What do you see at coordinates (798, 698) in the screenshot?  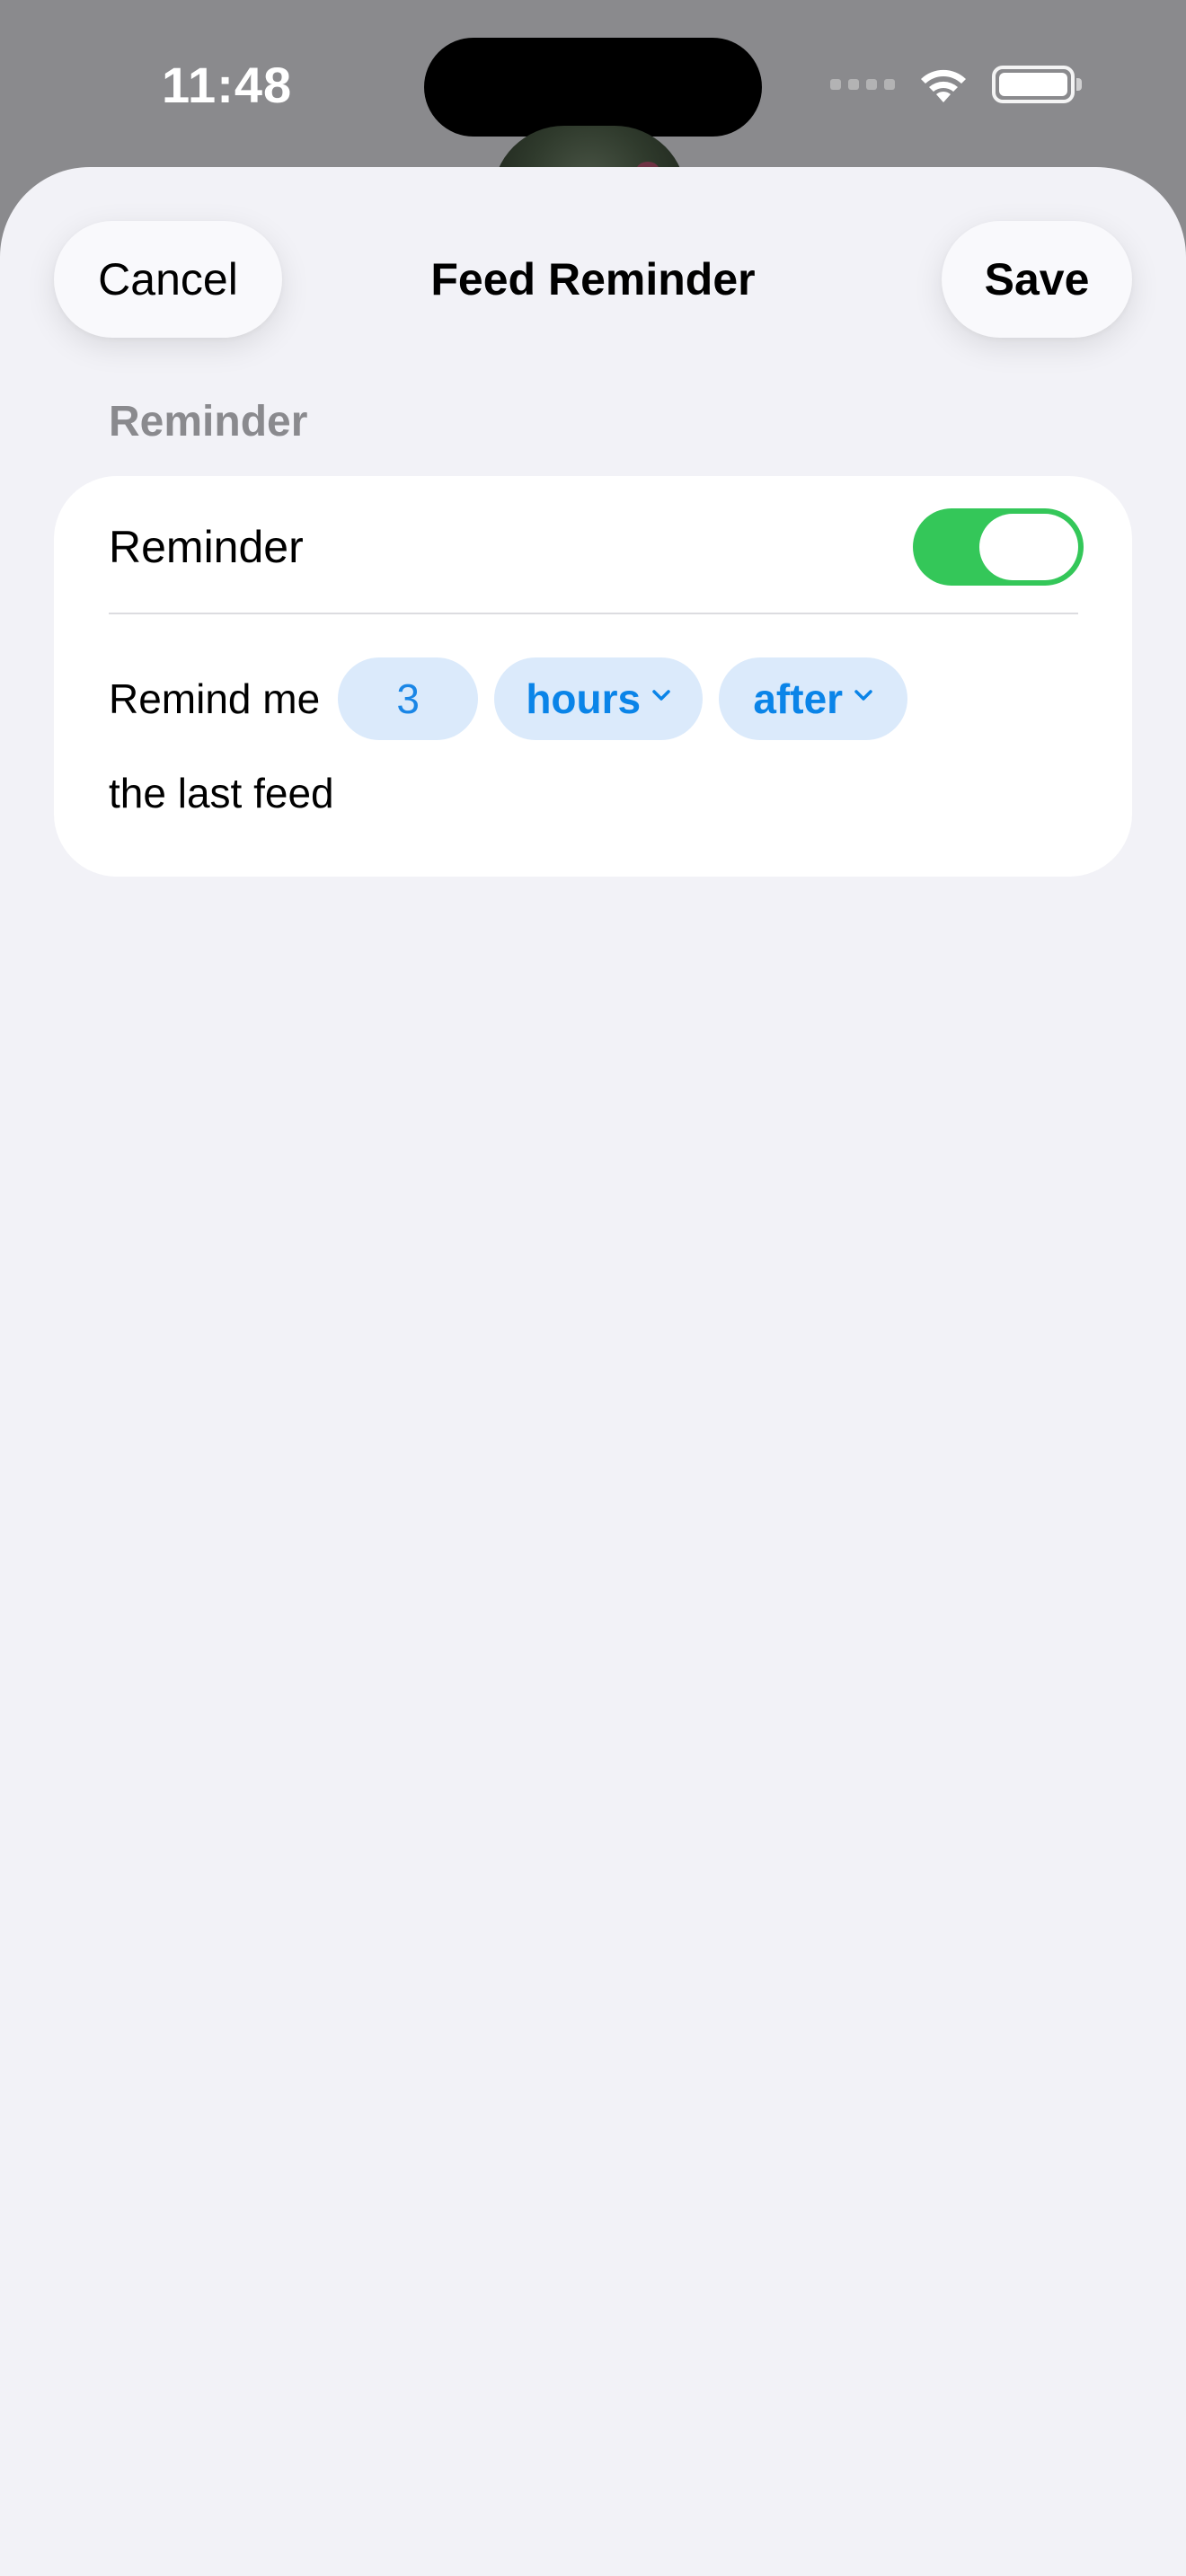 I see `relation-value: after` at bounding box center [798, 698].